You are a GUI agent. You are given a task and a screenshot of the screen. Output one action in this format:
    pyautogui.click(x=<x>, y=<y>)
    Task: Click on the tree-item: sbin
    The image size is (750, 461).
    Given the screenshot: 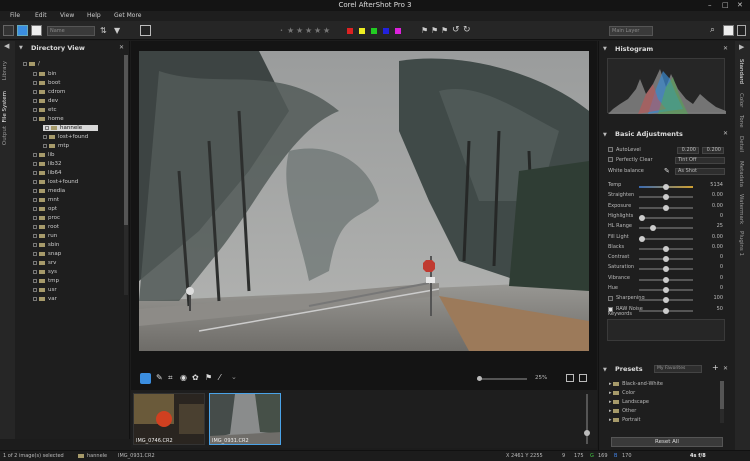 What is the action you would take?
    pyautogui.click(x=46, y=245)
    